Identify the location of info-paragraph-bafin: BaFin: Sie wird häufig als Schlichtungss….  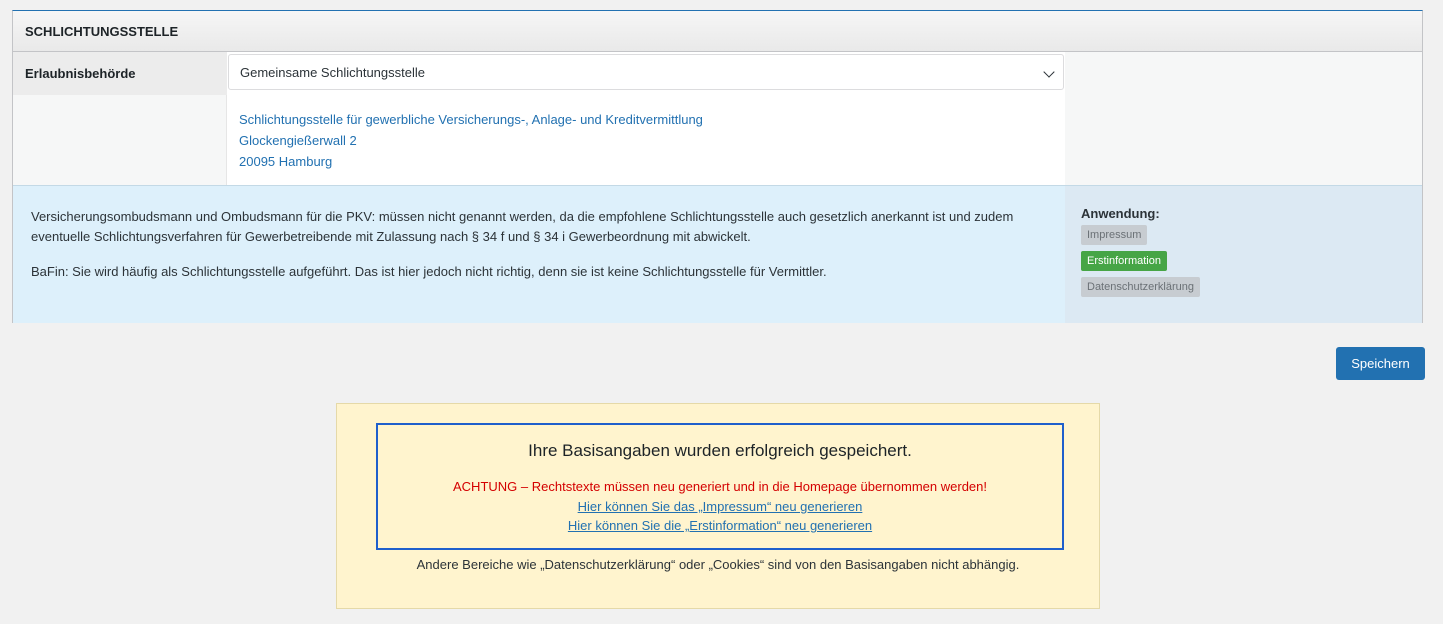
(429, 271).